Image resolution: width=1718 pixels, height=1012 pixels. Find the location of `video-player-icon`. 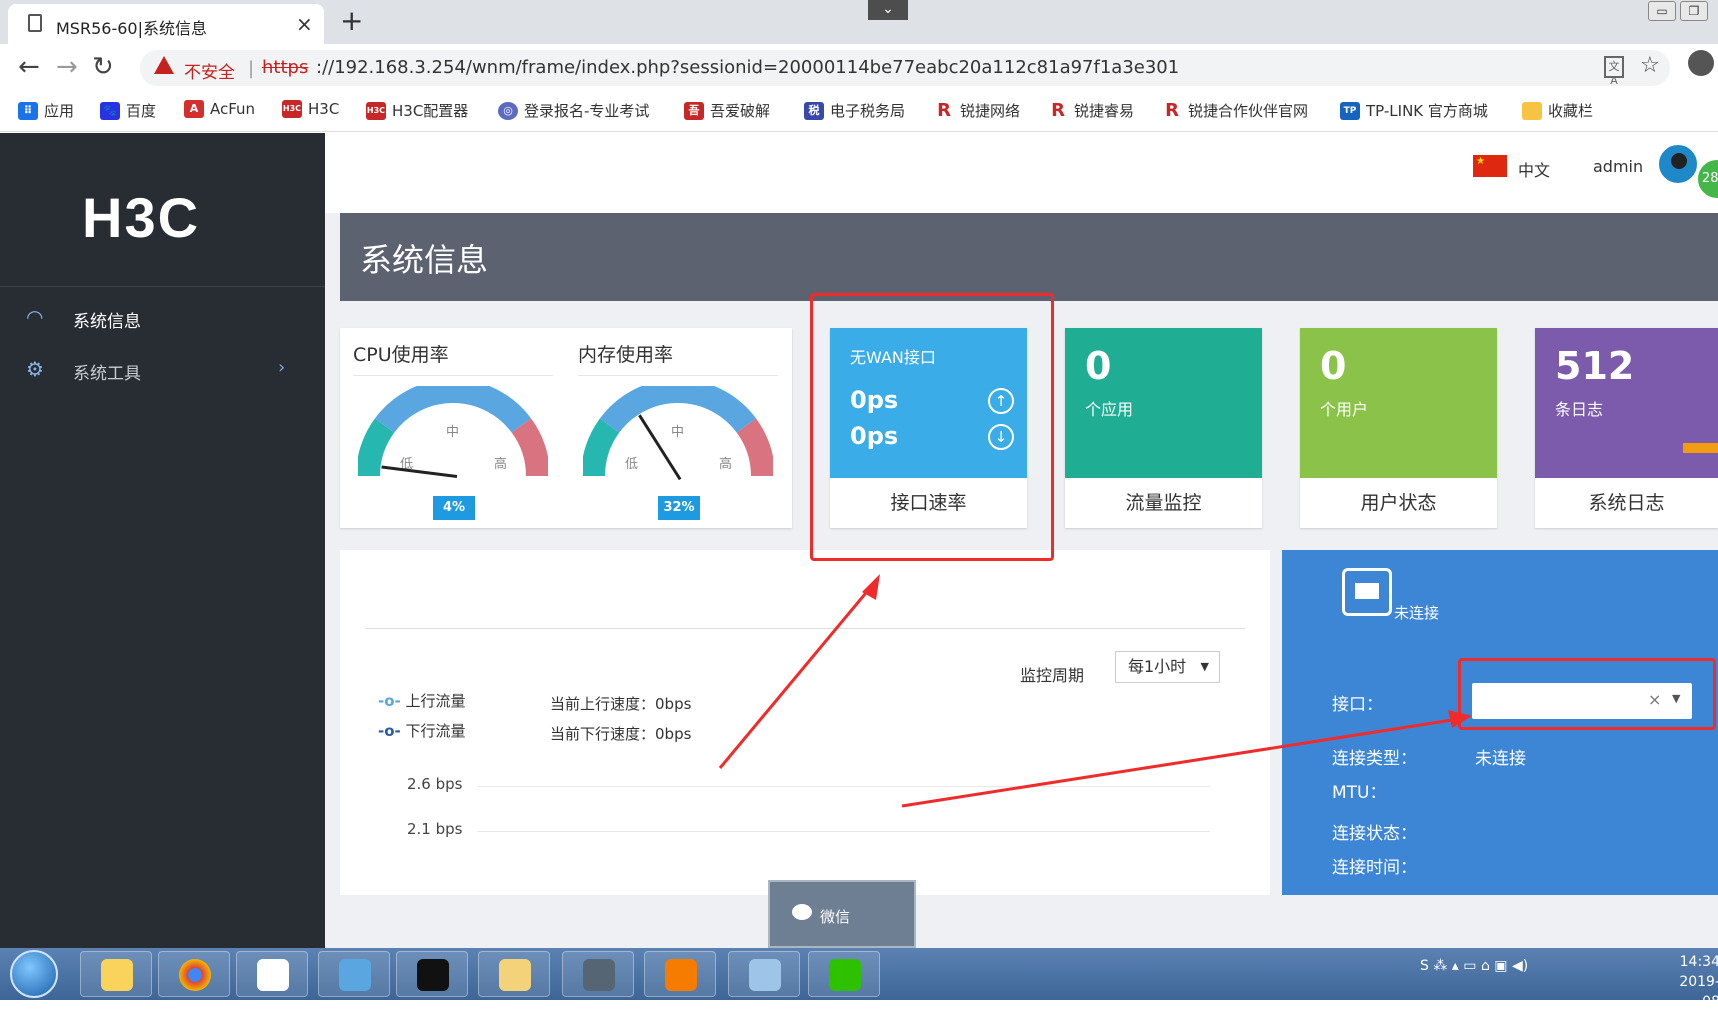

video-player-icon is located at coordinates (681, 975).